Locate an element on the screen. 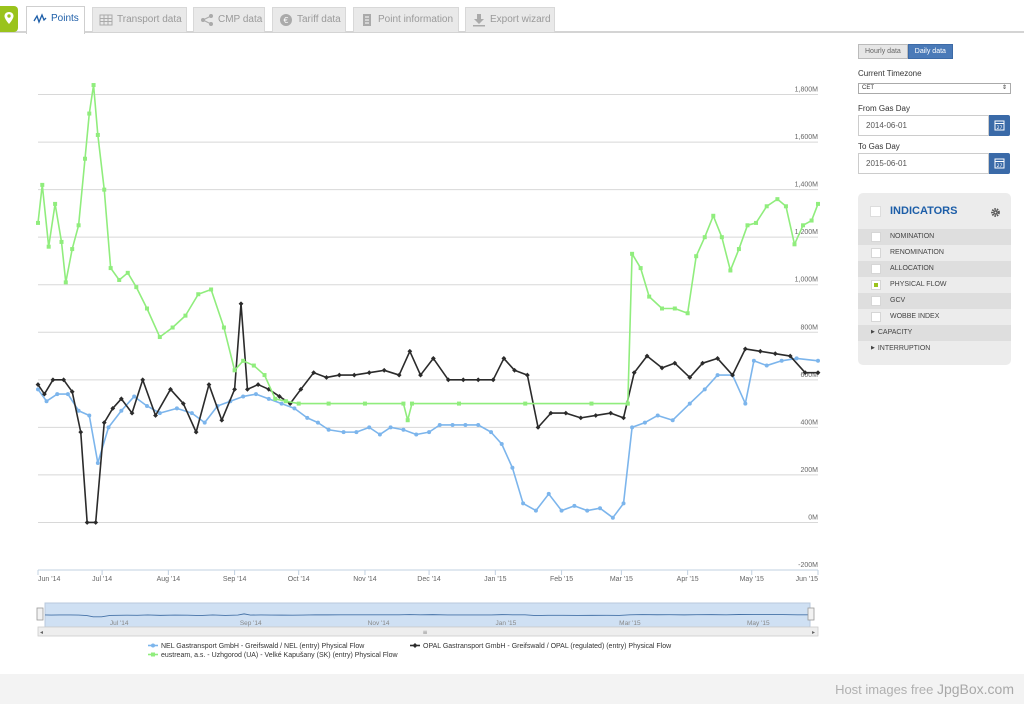 This screenshot has height=704, width=1024. to-gas-day-input: 2015-06-01 is located at coordinates (923, 163).